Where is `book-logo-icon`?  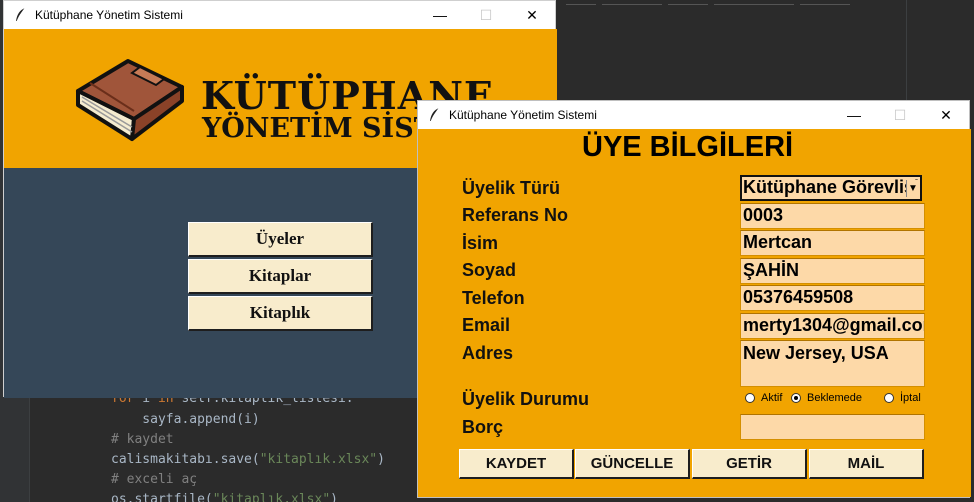 book-logo-icon is located at coordinates (130, 100).